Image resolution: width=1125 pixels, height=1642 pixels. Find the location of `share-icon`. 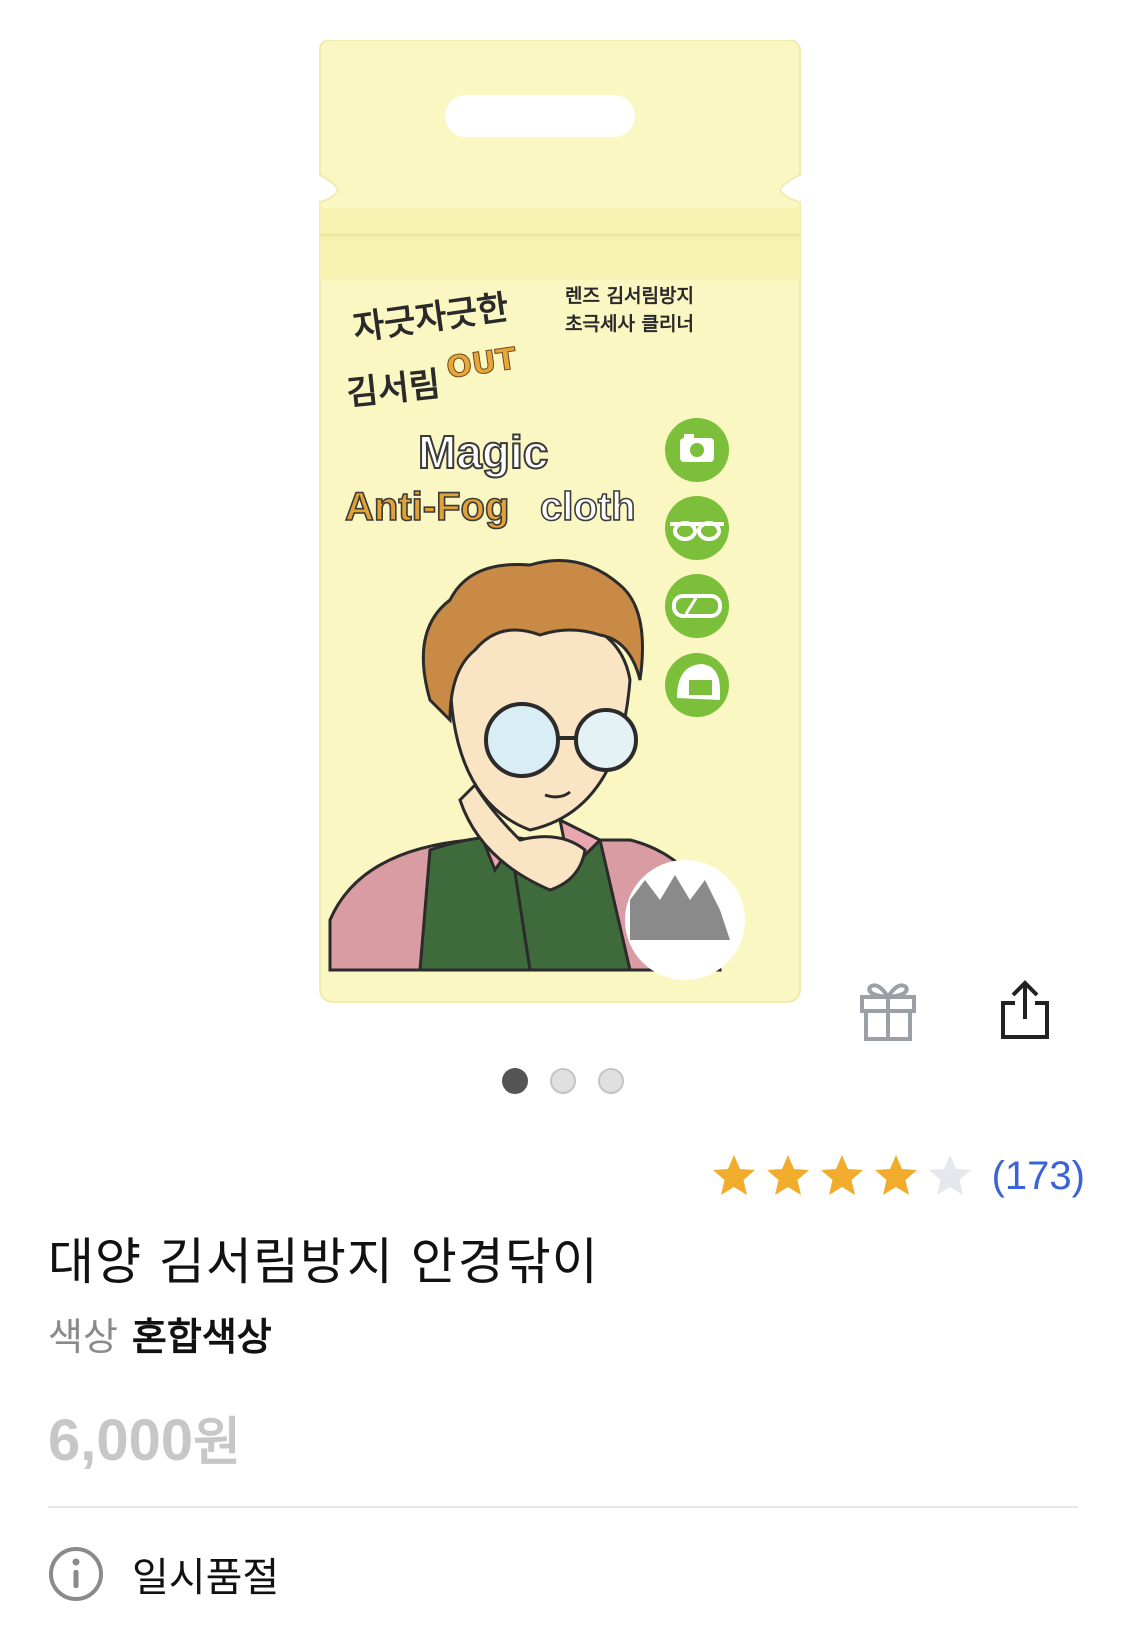

share-icon is located at coordinates (1025, 1009).